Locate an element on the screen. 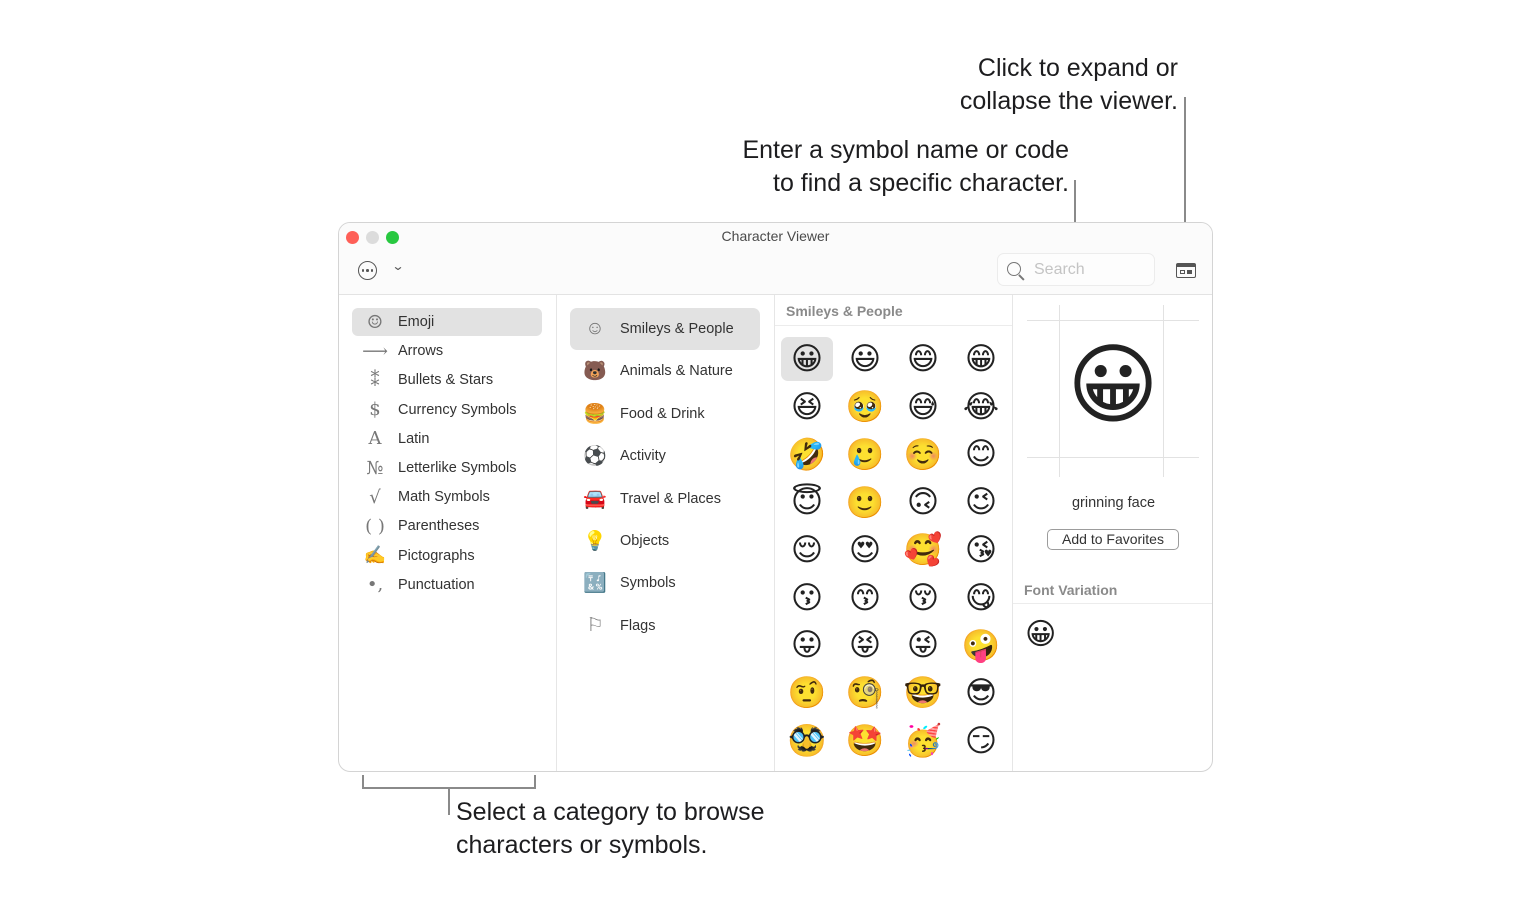  subcategory-item: 🔣 Symbols is located at coordinates (665, 583).